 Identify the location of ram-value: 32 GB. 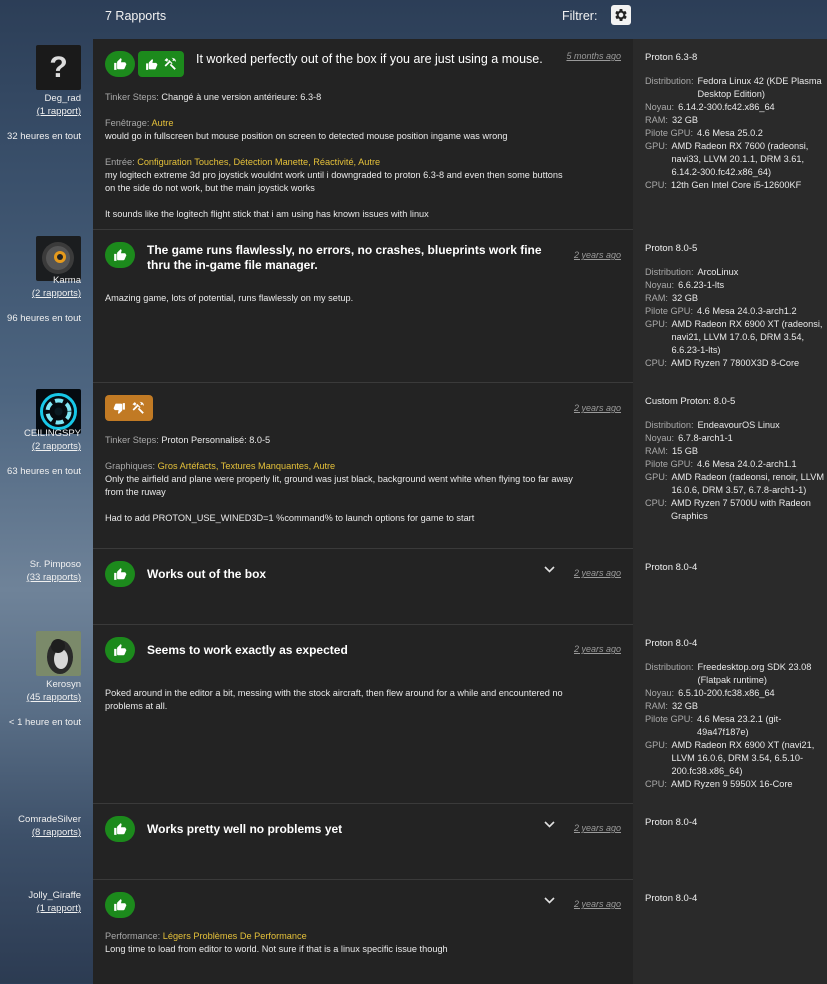
(685, 298).